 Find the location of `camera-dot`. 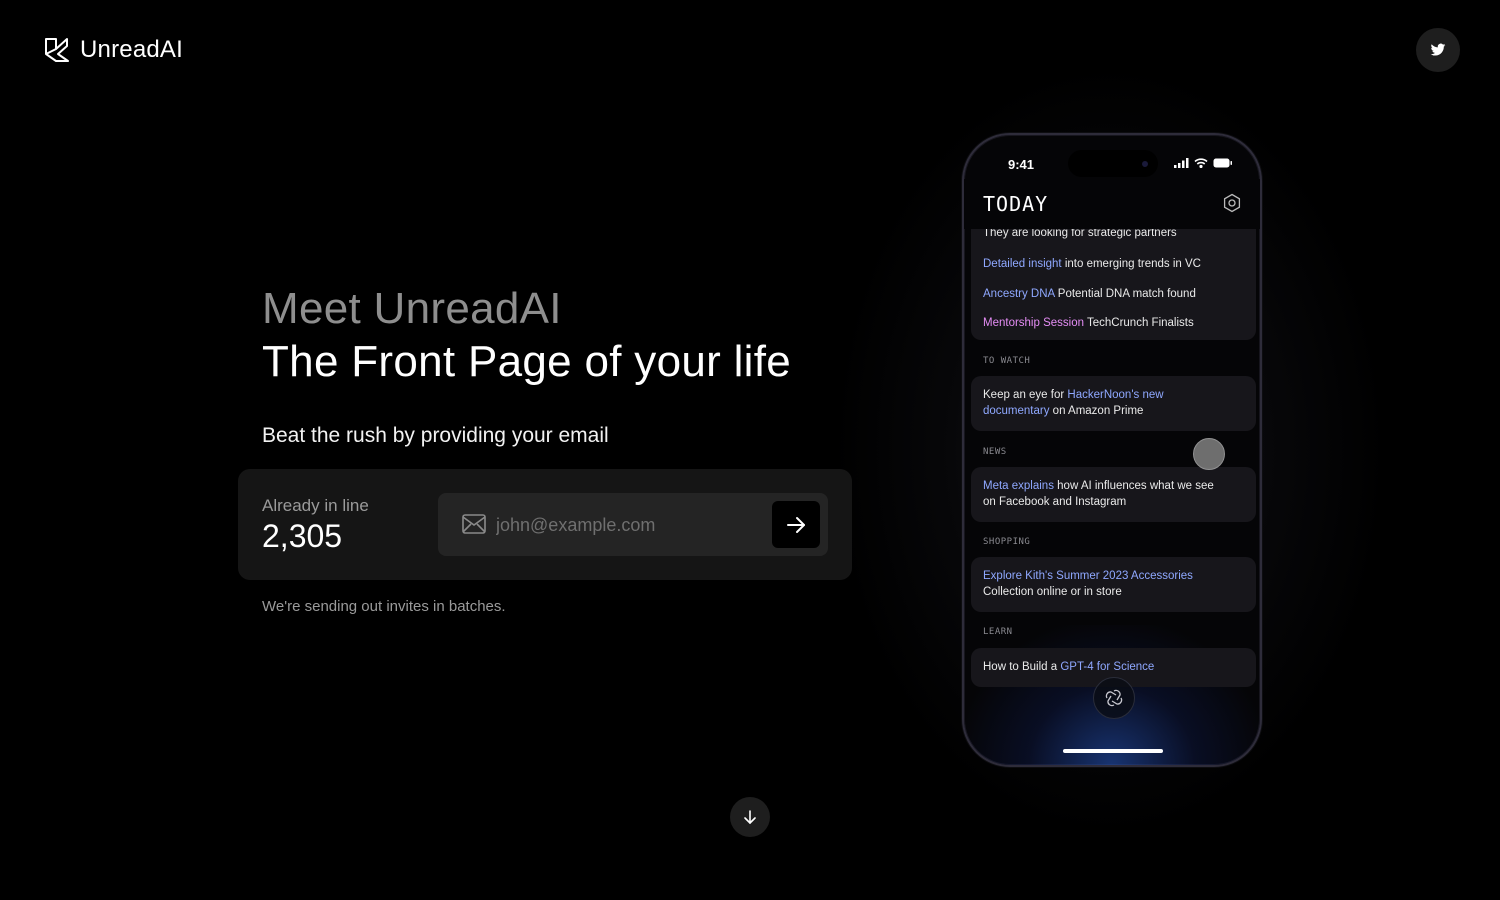

camera-dot is located at coordinates (1145, 164).